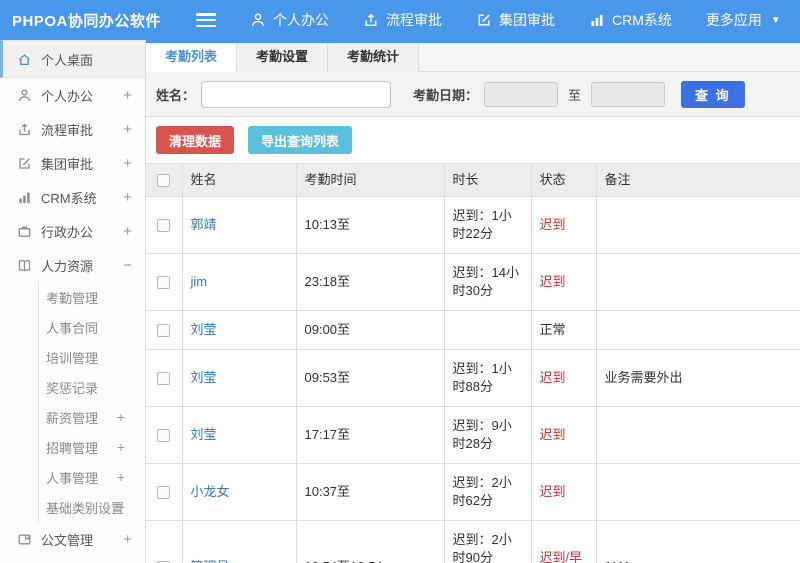 The width and height of the screenshot is (800, 563). What do you see at coordinates (473, 180) in the screenshot?
I see `table-header-row: 姓名 考勤时间 时长 状态 备注` at bounding box center [473, 180].